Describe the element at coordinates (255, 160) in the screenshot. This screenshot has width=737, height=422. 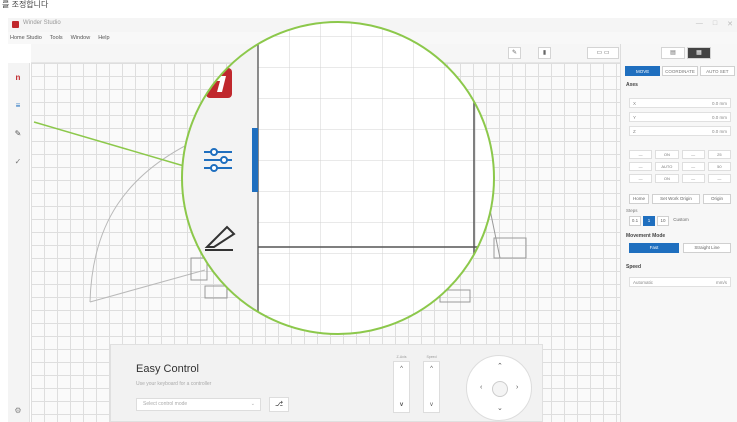
I see `lens-active-indicator` at that location.